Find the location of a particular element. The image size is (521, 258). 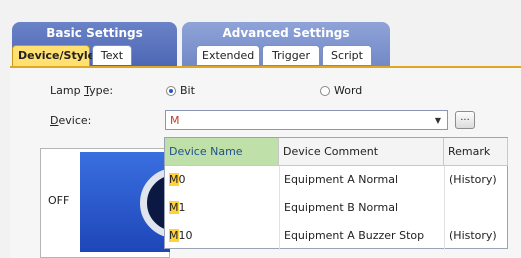

lamp-type-label: Lamp Type: is located at coordinates (82, 90).